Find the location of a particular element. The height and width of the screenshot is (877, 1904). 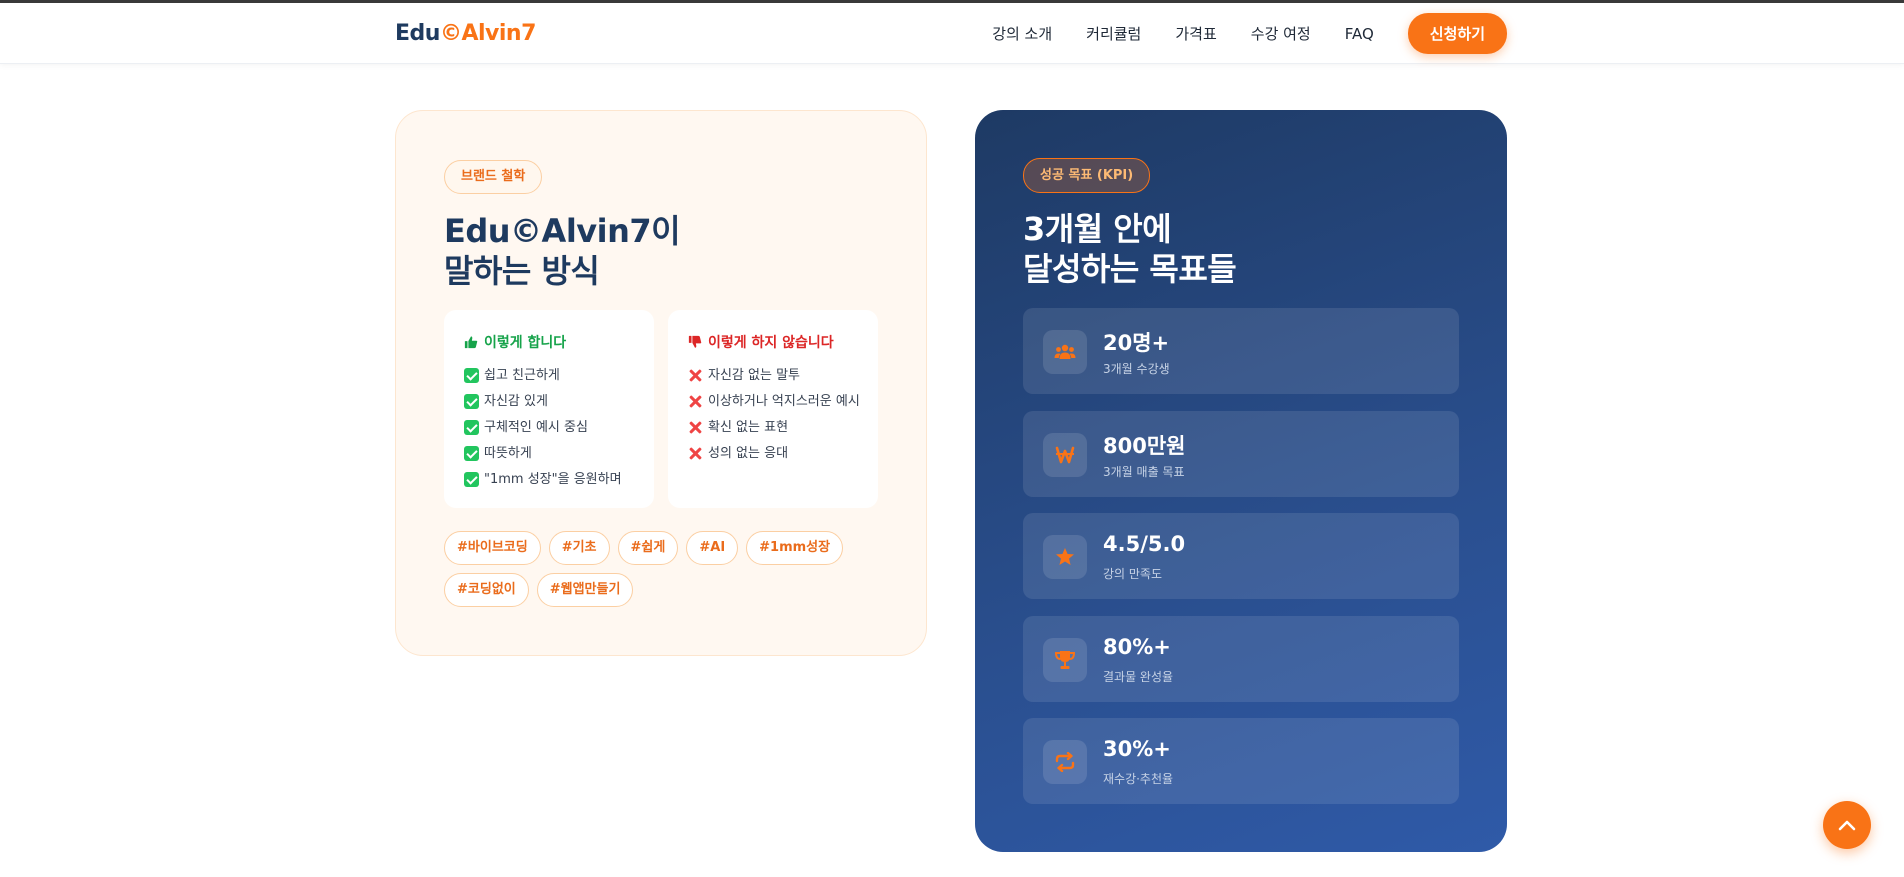

main-nav: 강의 소개 커리큘럼 가격표 수강 여정 FAQ 신청하기 is located at coordinates (1232, 33).